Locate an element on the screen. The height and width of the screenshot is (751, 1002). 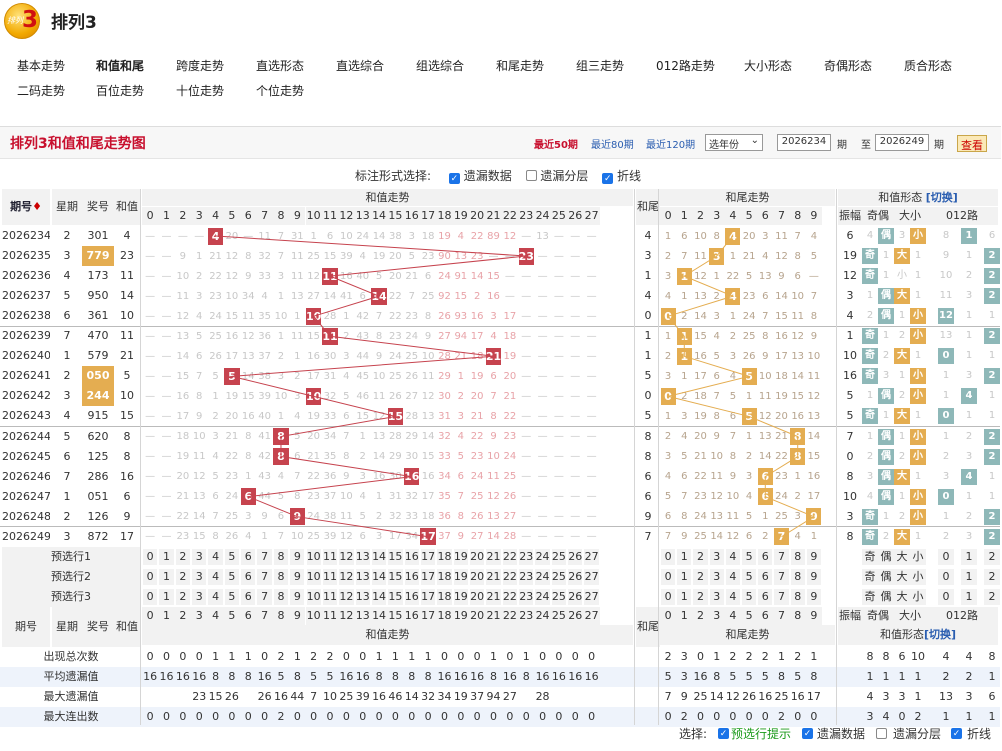
preselect-form-button: 奇 is located at coordinates (870, 556).